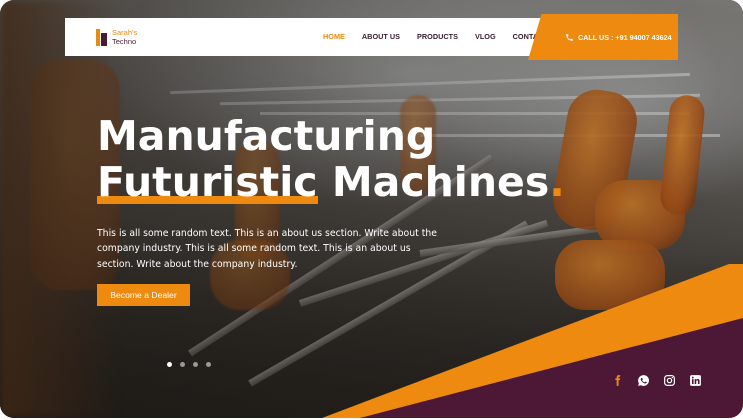 The image size is (743, 420). Describe the element at coordinates (433, 182) in the screenshot. I see `hero-title-rest: Machines` at that location.